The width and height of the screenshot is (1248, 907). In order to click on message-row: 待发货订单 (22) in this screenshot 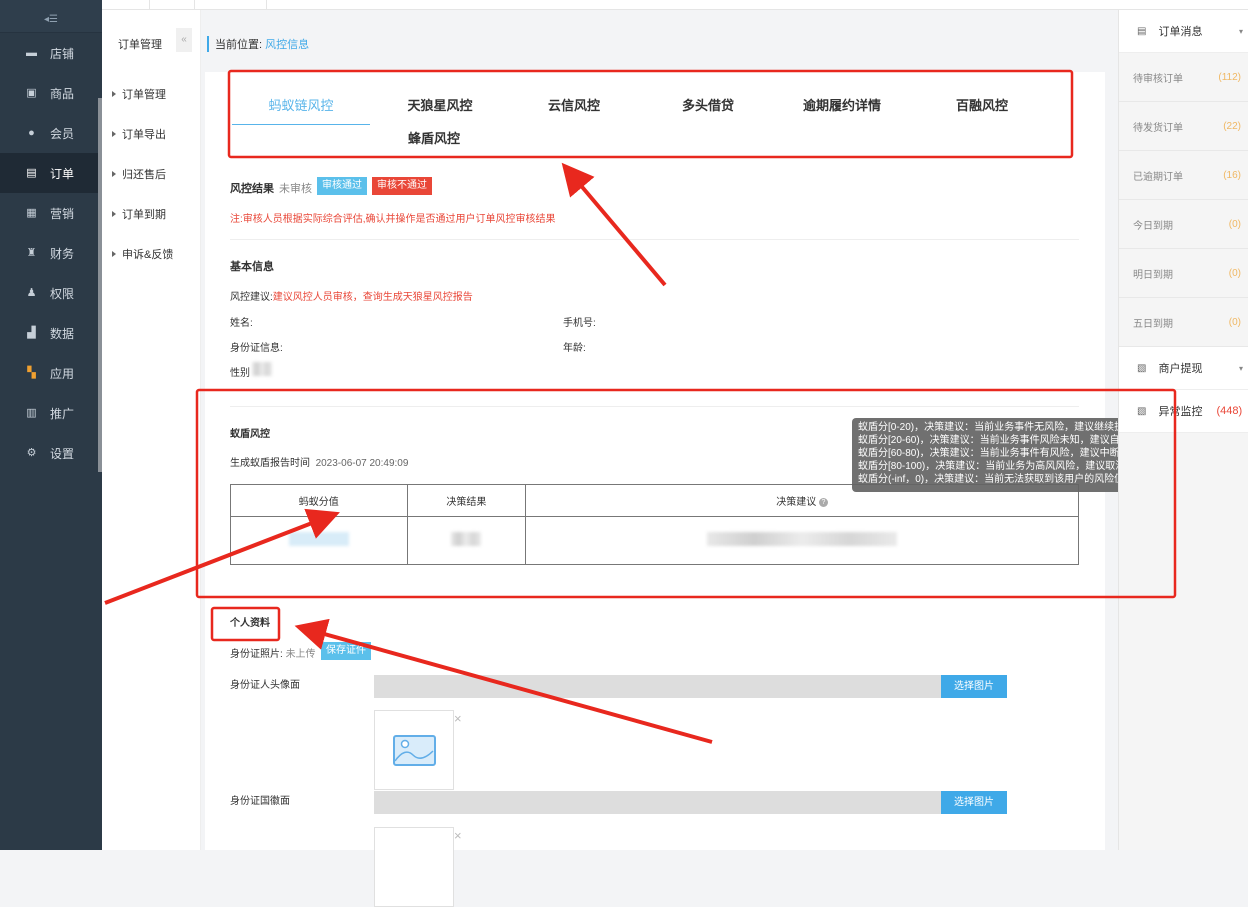, I will do `click(1183, 126)`.